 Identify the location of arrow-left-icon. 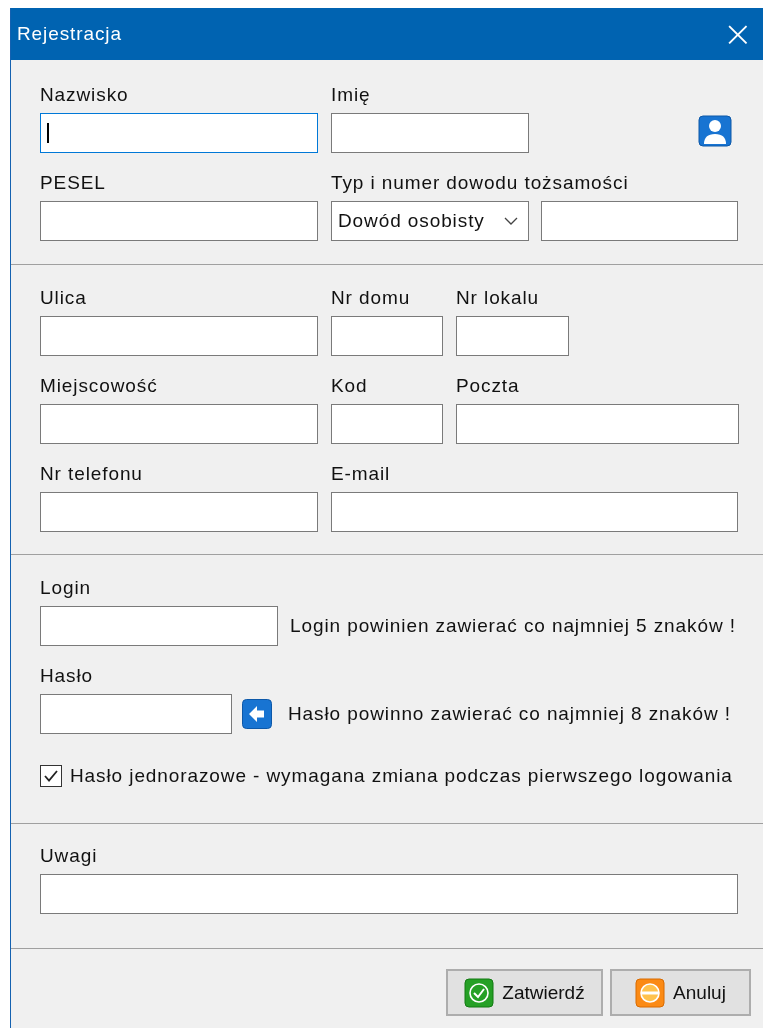
(257, 714).